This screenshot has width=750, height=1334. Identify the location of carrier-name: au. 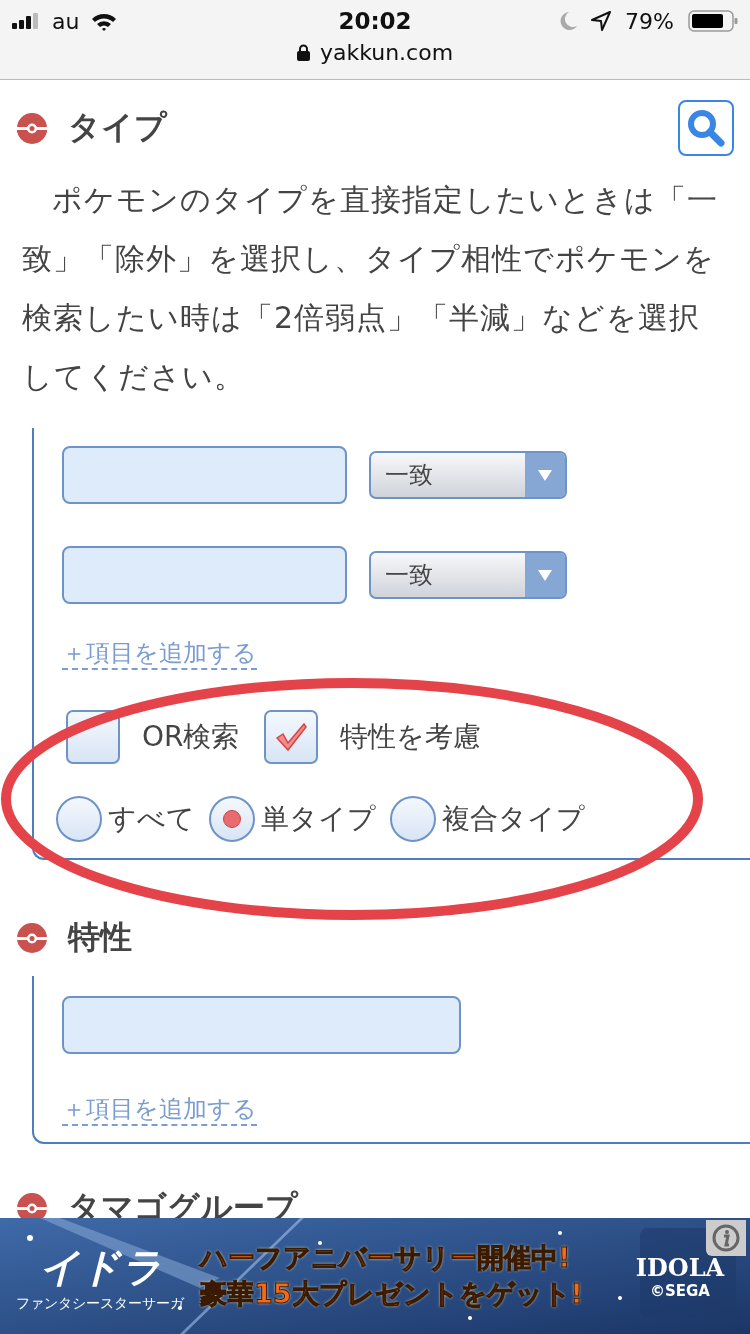
(66, 21).